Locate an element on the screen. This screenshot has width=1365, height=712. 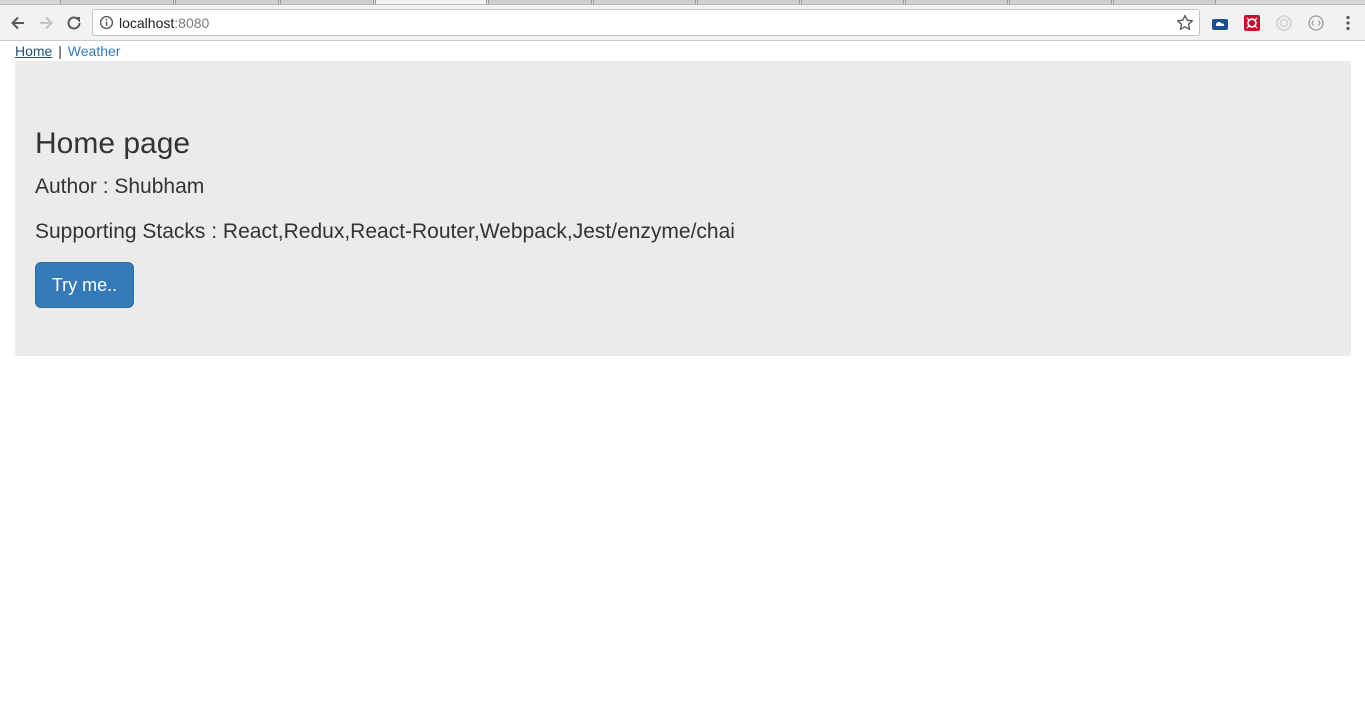
back-arrow-icon is located at coordinates (17, 23).